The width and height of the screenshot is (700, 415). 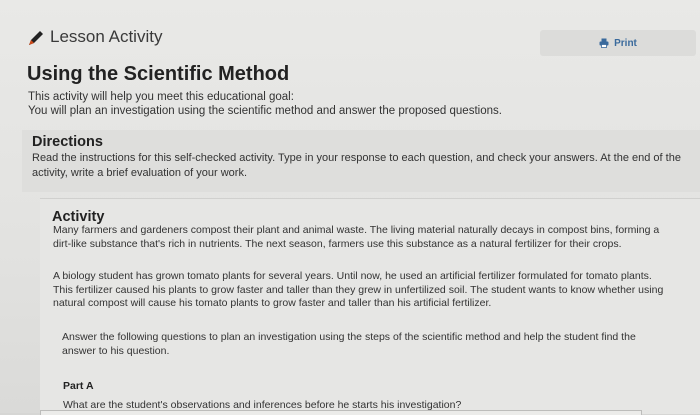 What do you see at coordinates (67, 142) in the screenshot?
I see `directions-heading: Directions` at bounding box center [67, 142].